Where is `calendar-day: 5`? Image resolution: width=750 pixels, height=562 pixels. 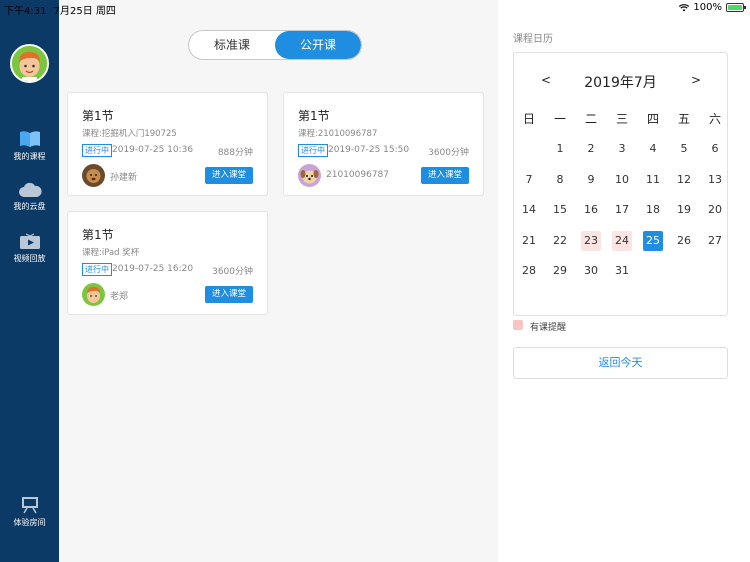 calendar-day: 5 is located at coordinates (684, 149).